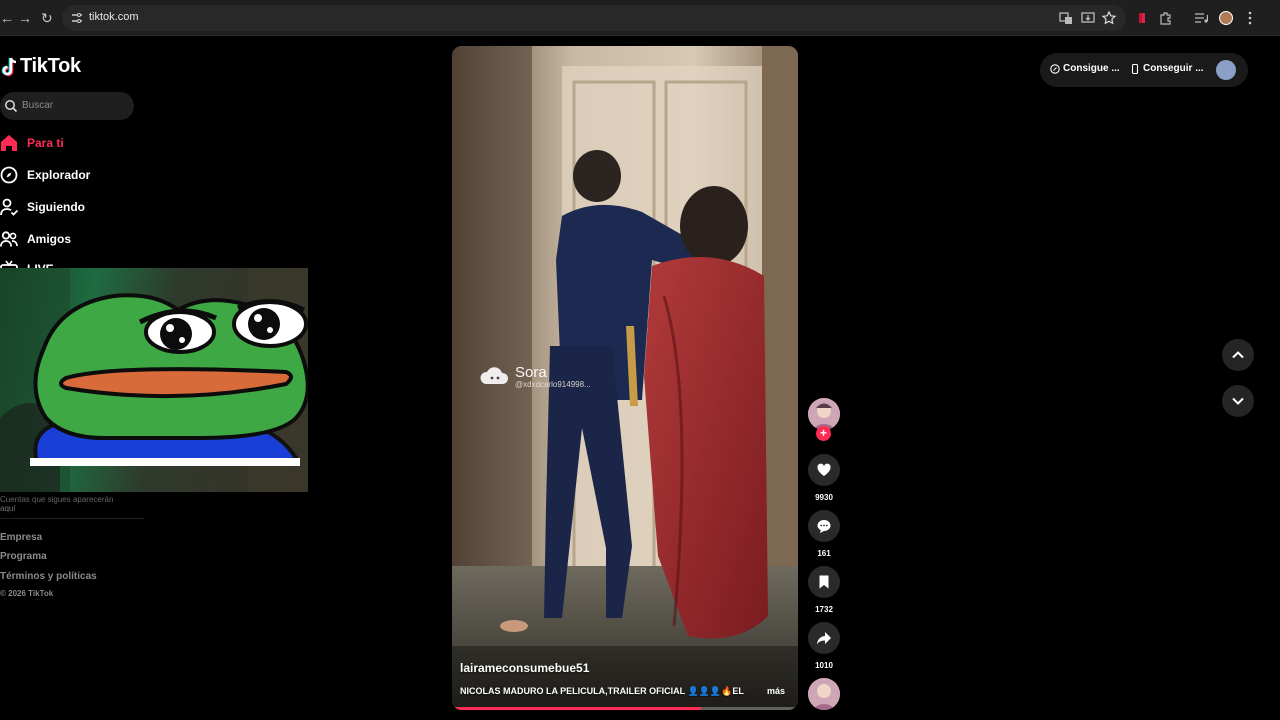 The width and height of the screenshot is (1280, 720). What do you see at coordinates (9, 239) in the screenshot?
I see `friends-icon` at bounding box center [9, 239].